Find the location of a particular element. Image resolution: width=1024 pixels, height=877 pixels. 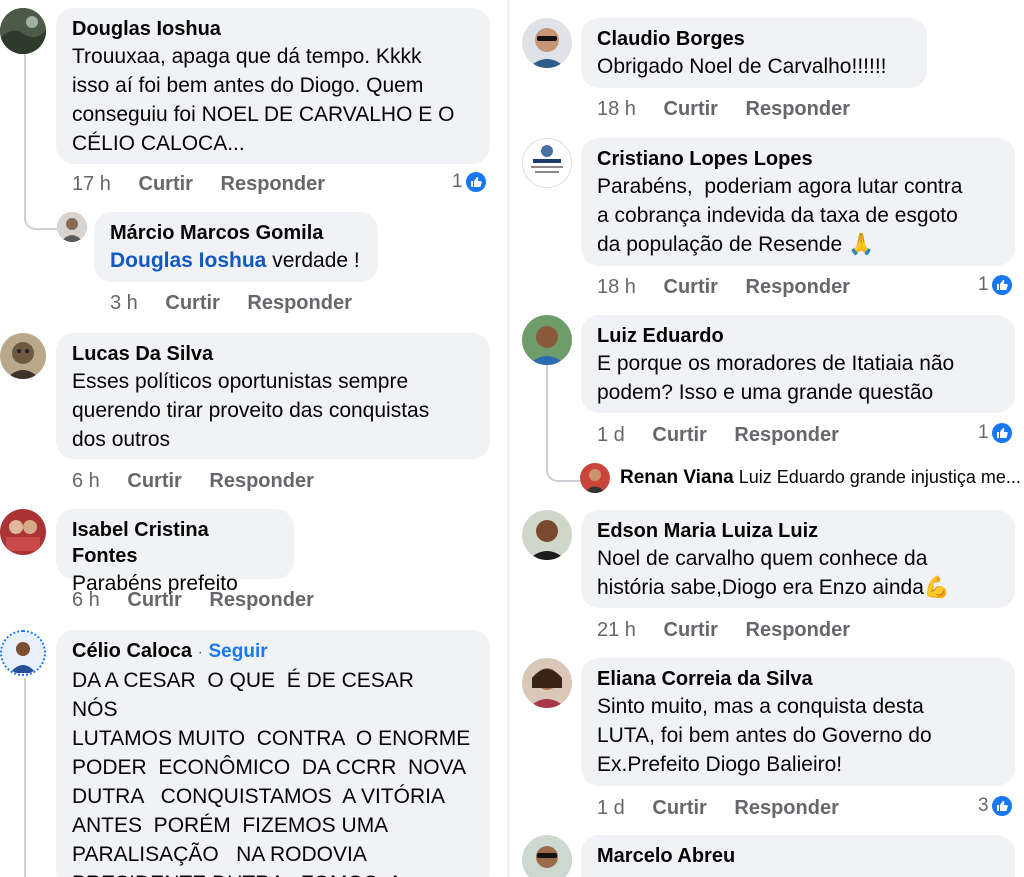

mention-link: Douglas Ioshua is located at coordinates (188, 260).